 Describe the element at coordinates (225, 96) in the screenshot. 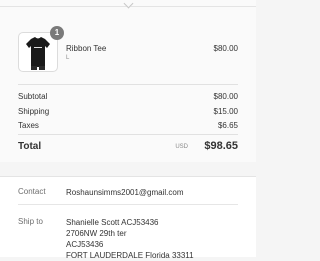

I see `subtotal-value: $80.00` at that location.